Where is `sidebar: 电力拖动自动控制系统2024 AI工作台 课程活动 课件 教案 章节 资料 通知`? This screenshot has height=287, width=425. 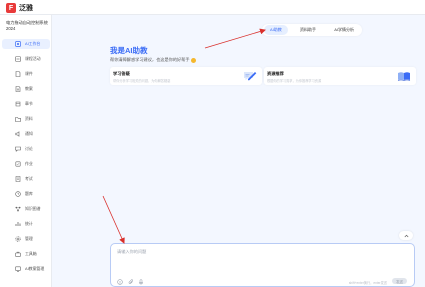
sidebar: 电力拖动自动控制系统2024 AI工作台 课程活动 课件 教案 章节 资料 通知 is located at coordinates (26, 151).